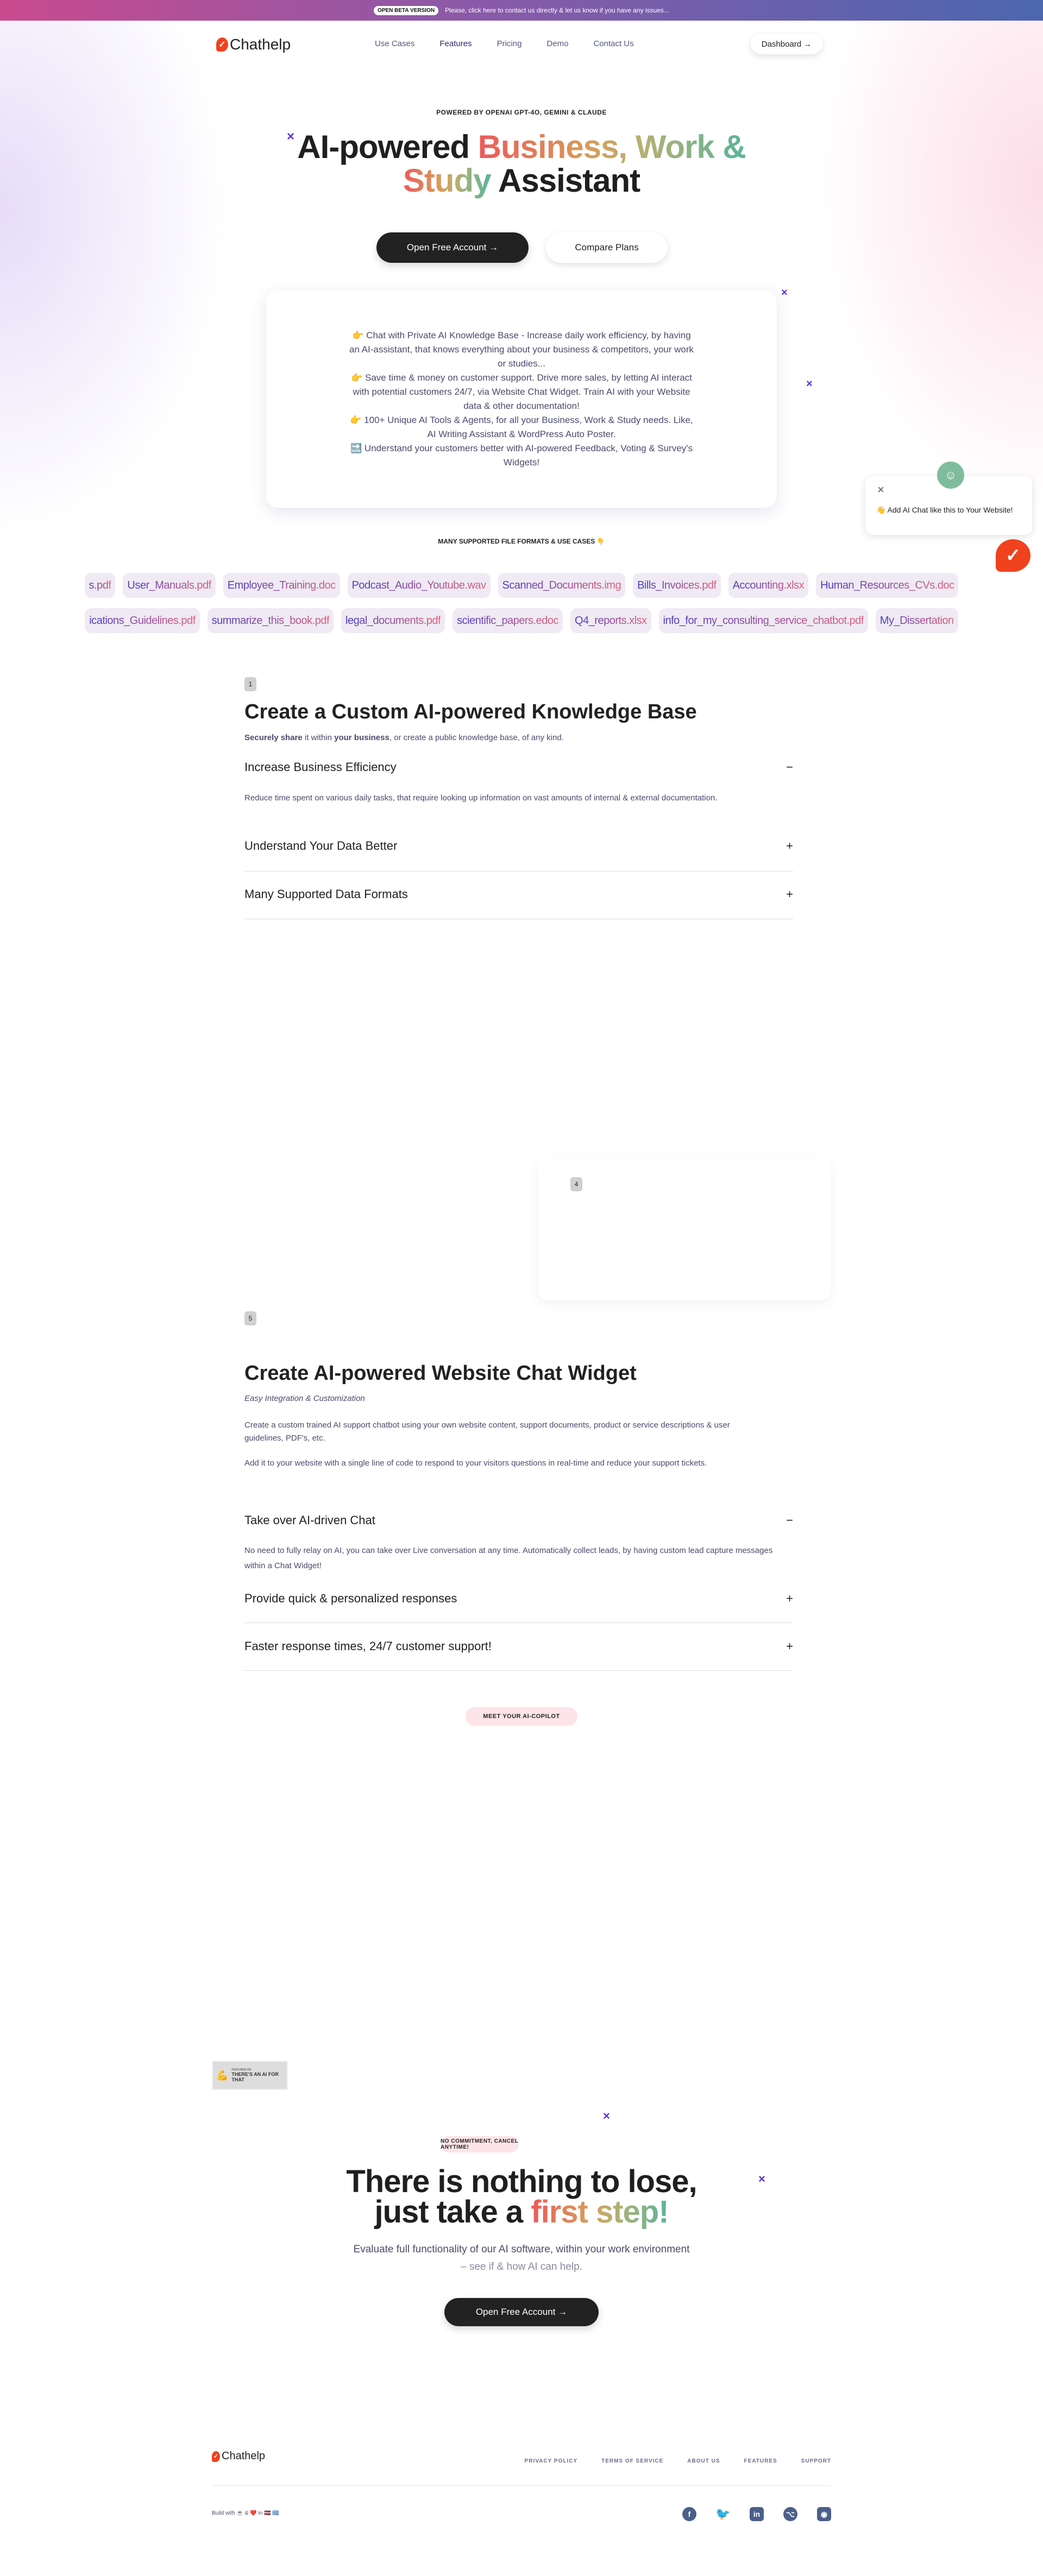 The image size is (1043, 2576). I want to click on nav-features: Features, so click(455, 43).